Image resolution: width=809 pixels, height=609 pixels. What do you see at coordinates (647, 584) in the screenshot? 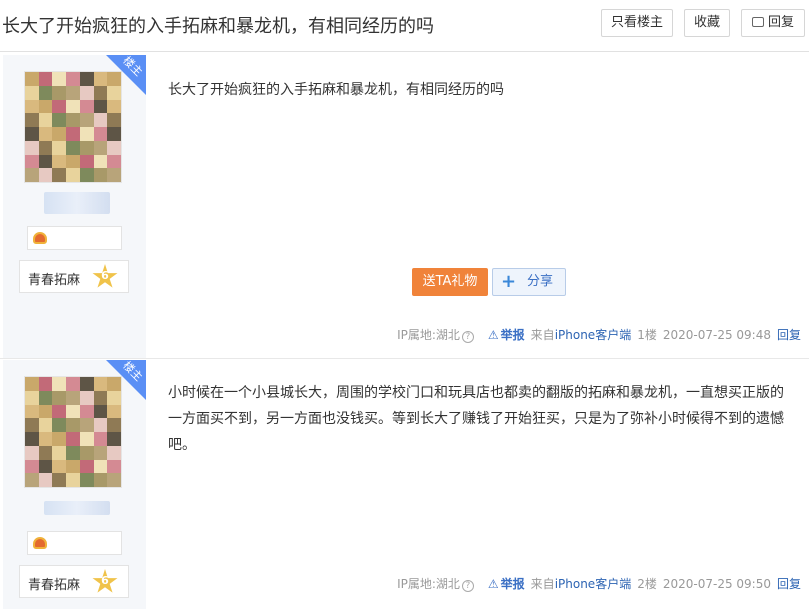
I see `floor-number: 2楼` at bounding box center [647, 584].